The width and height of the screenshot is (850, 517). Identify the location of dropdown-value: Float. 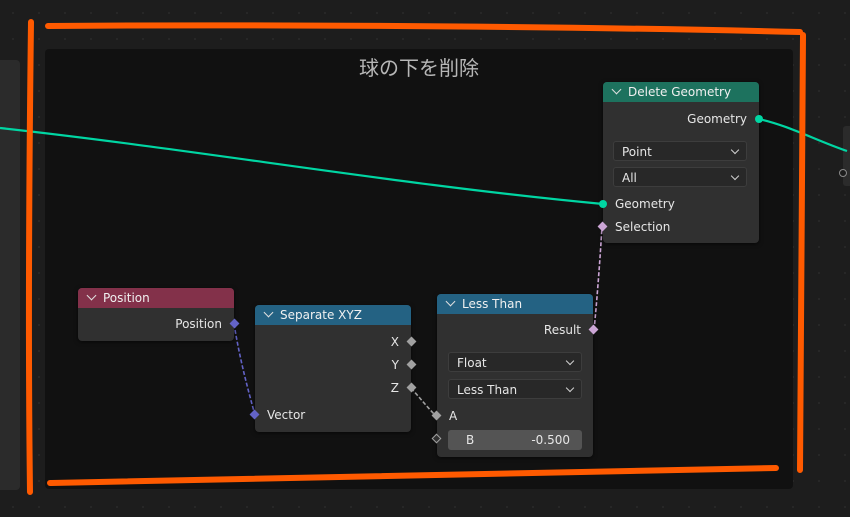
(472, 363).